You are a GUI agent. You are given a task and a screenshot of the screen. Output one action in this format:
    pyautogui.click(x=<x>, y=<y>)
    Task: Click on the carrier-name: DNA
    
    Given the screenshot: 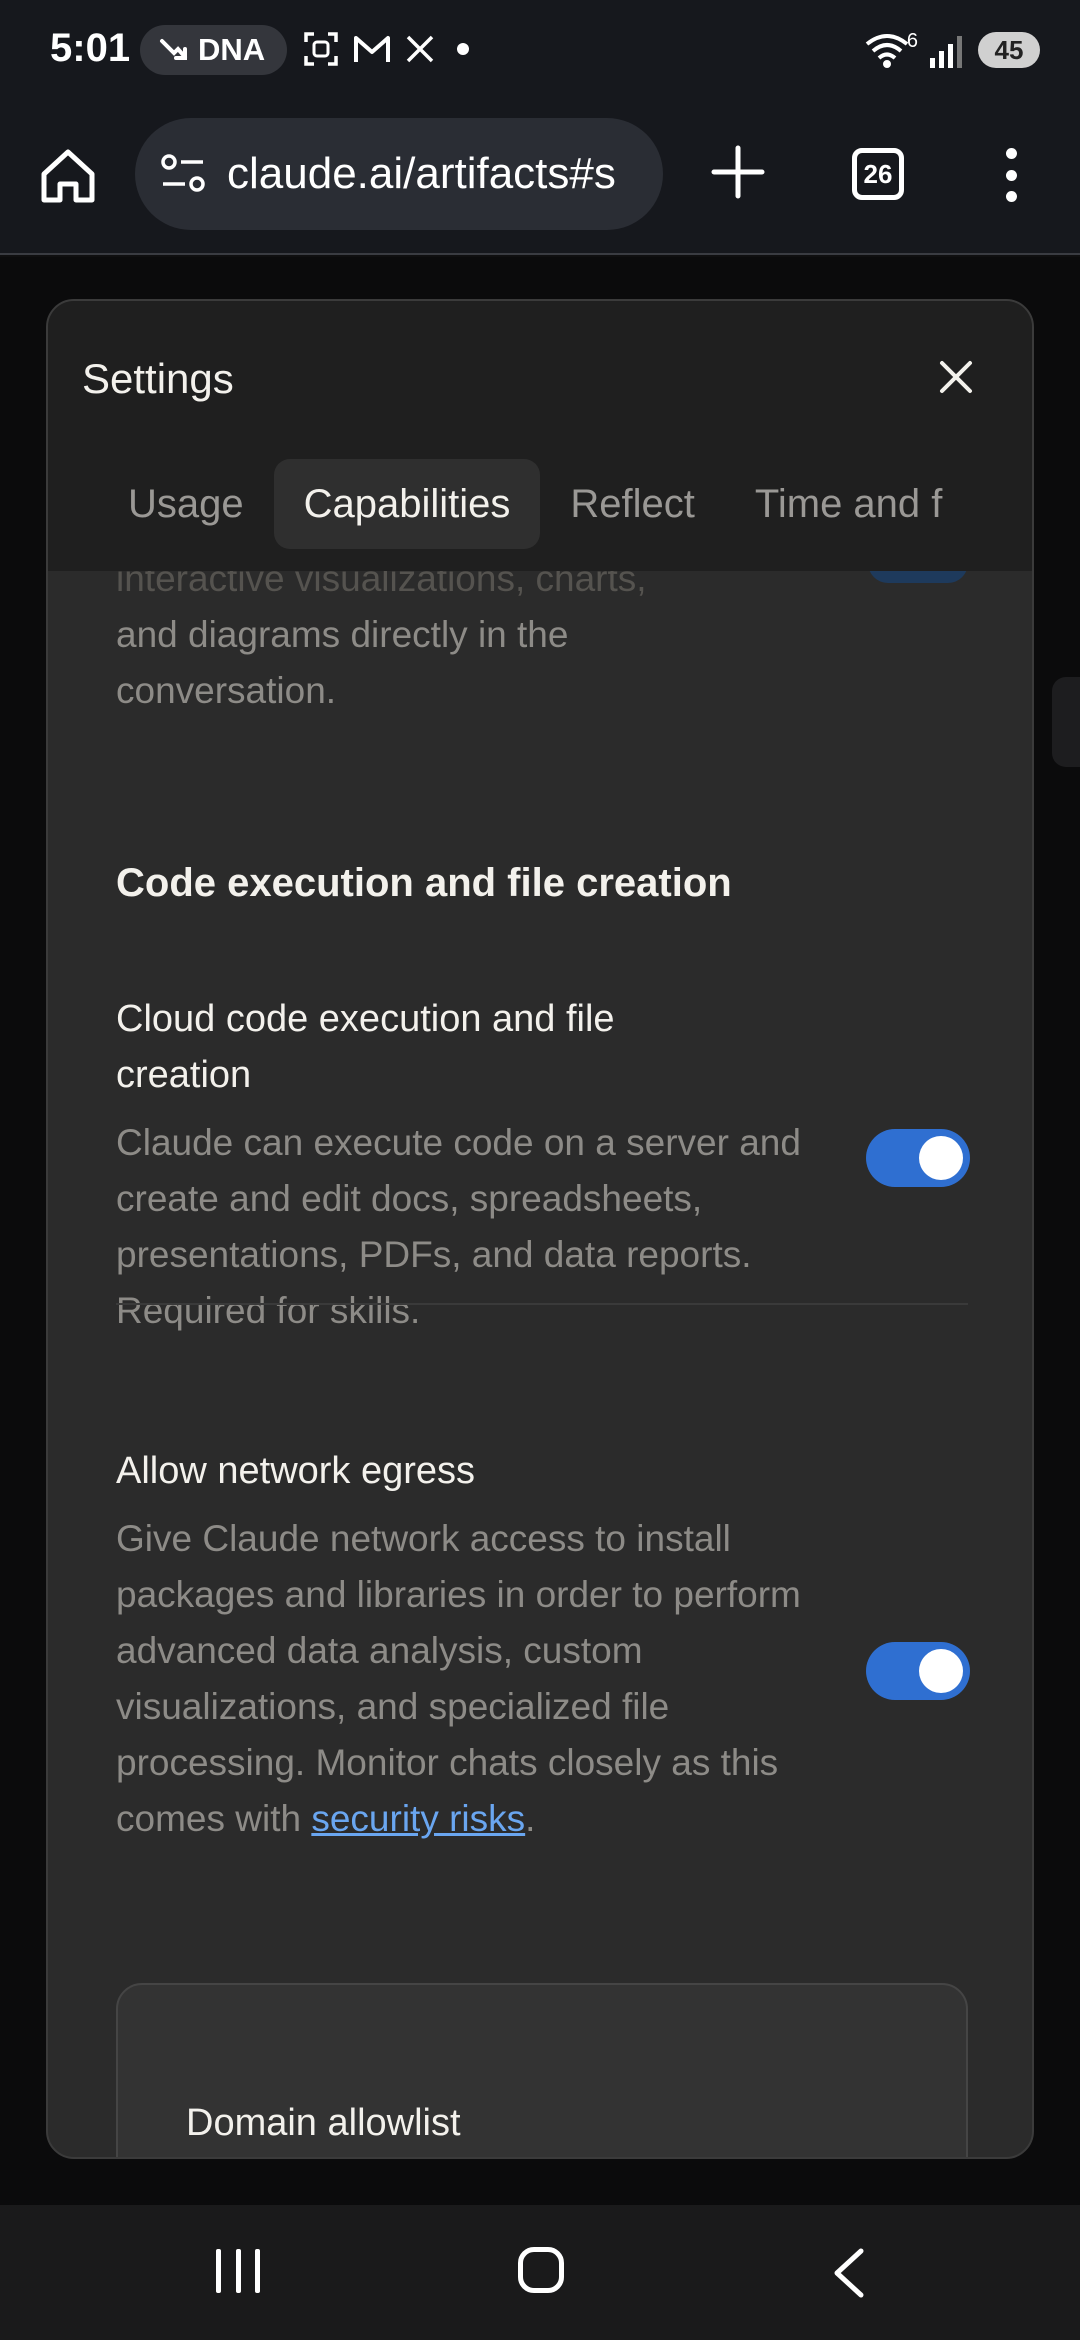 What is the action you would take?
    pyautogui.click(x=232, y=49)
    